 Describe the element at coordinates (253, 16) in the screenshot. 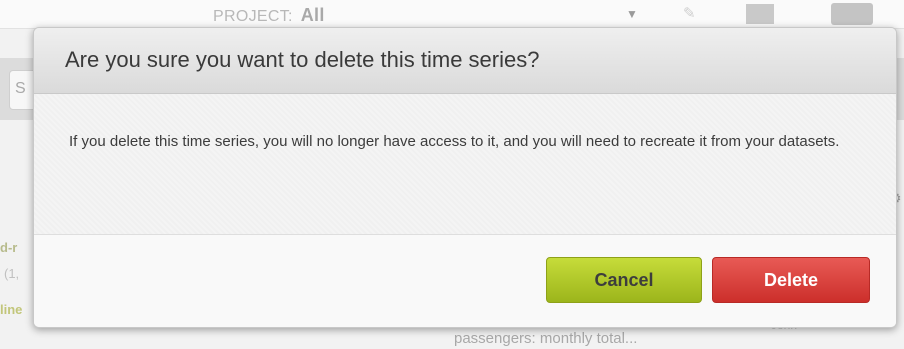

I see `project-label: PROJECT:` at that location.